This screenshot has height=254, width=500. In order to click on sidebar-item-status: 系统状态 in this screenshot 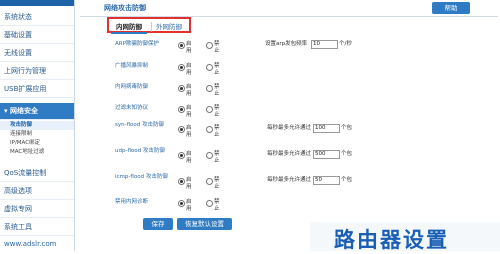, I will do `click(37, 17)`.